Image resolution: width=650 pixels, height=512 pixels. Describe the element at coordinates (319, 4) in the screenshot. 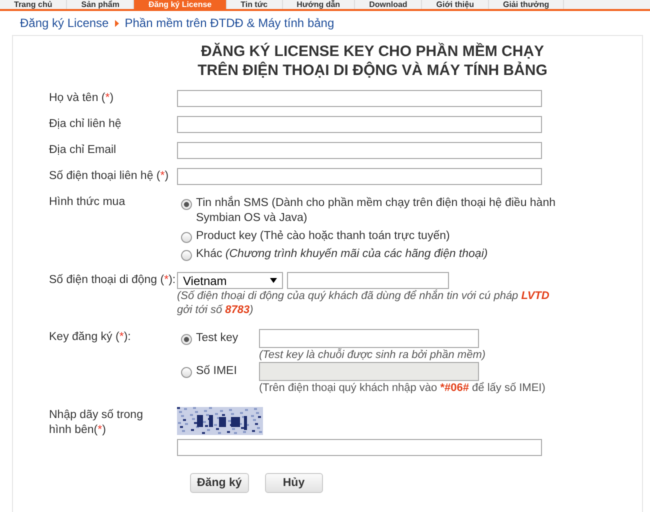

I see `nav-tab: Hướng dẫn` at that location.